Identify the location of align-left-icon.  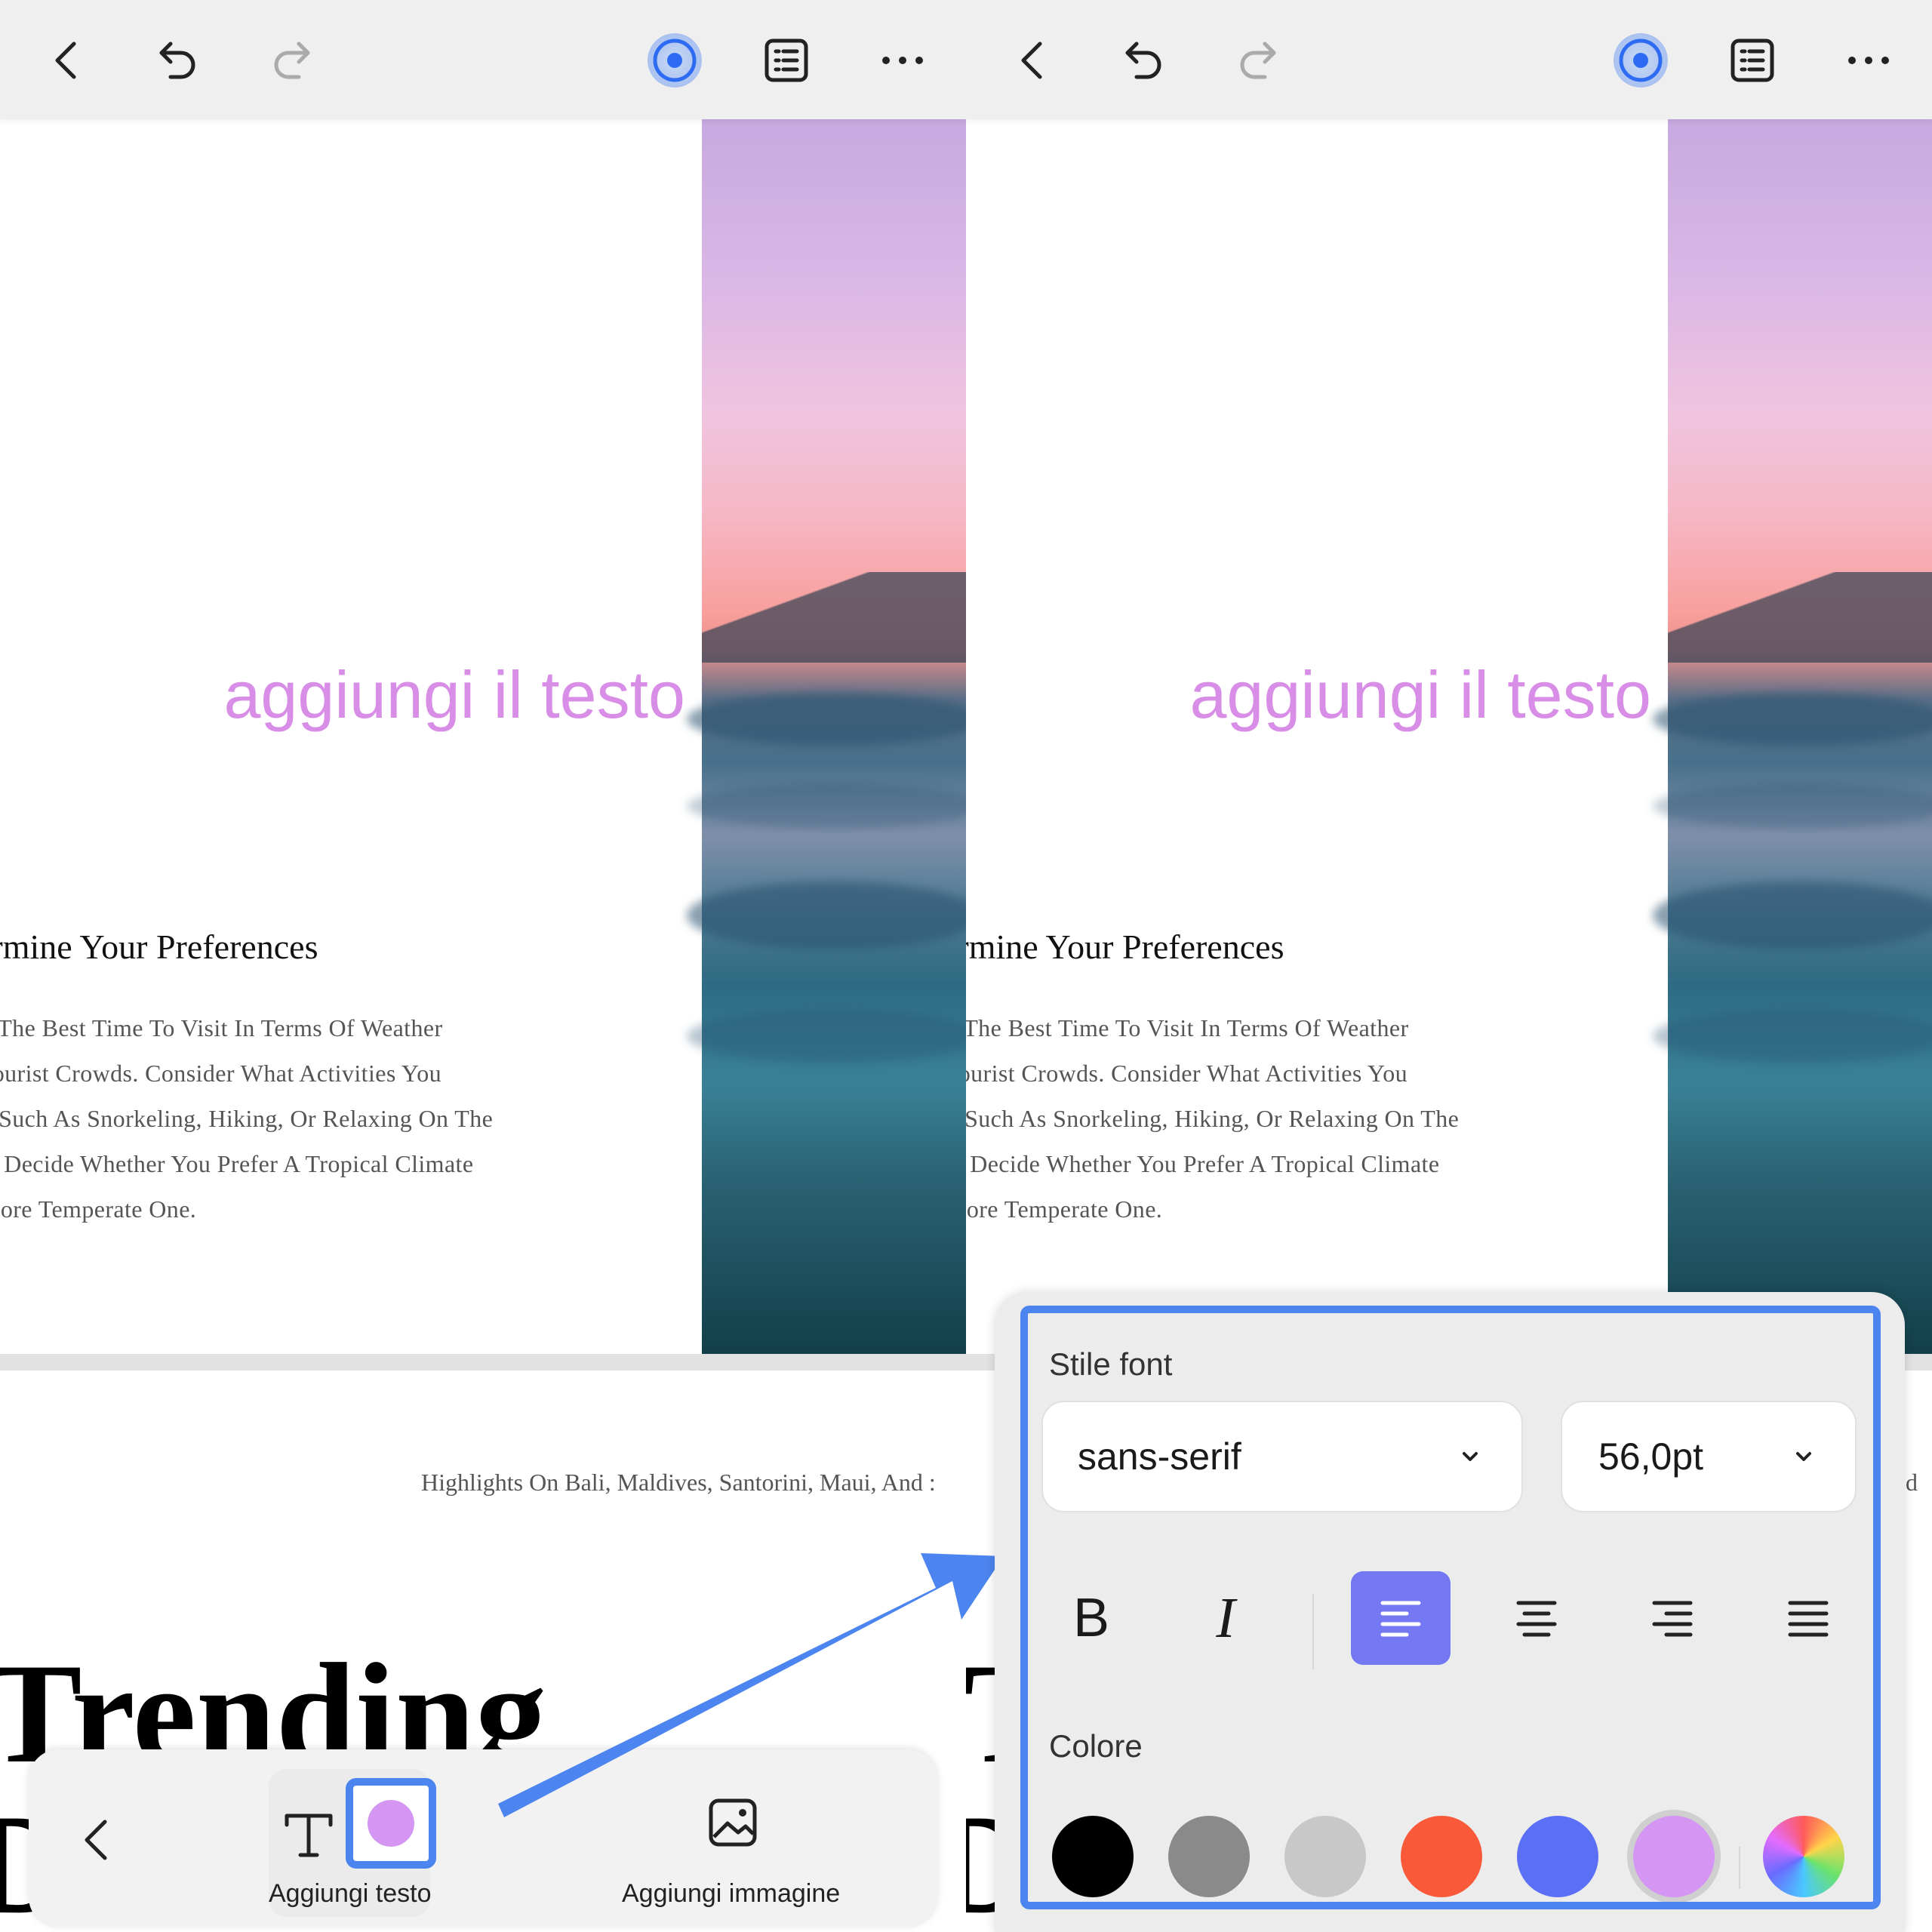
(1400, 1619).